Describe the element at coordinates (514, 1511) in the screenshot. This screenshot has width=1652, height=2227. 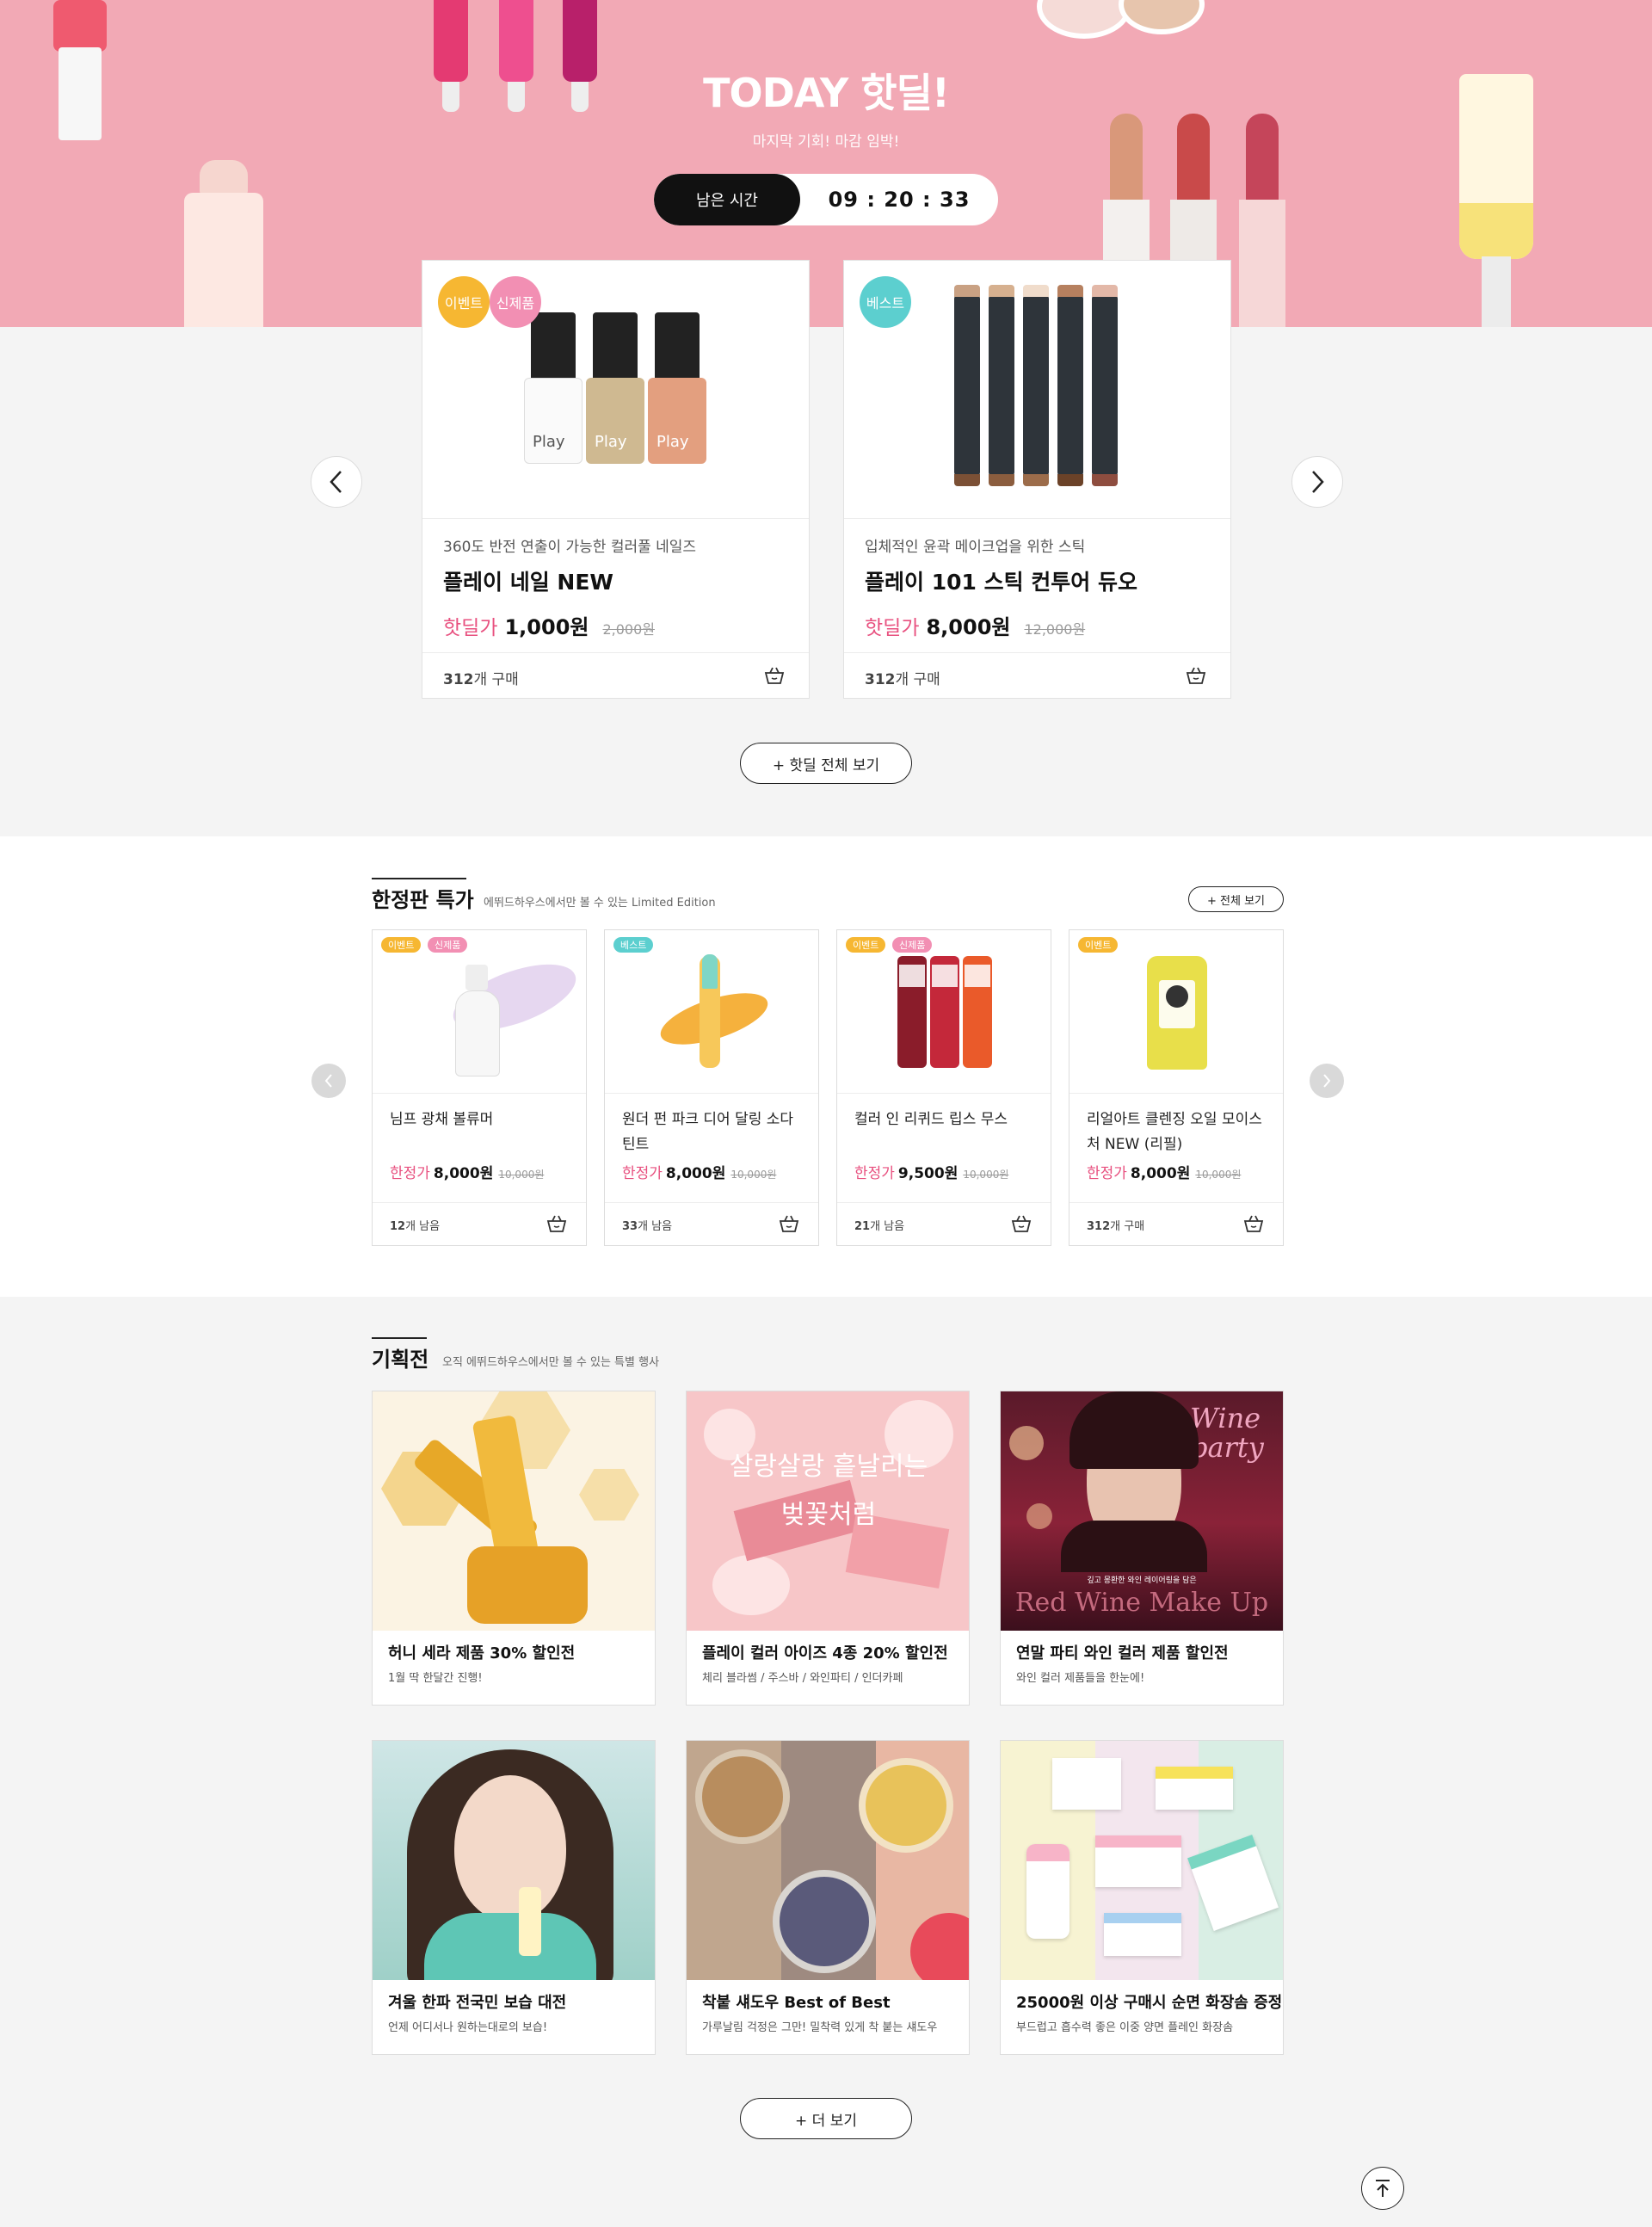
I see `event-image-honey` at that location.